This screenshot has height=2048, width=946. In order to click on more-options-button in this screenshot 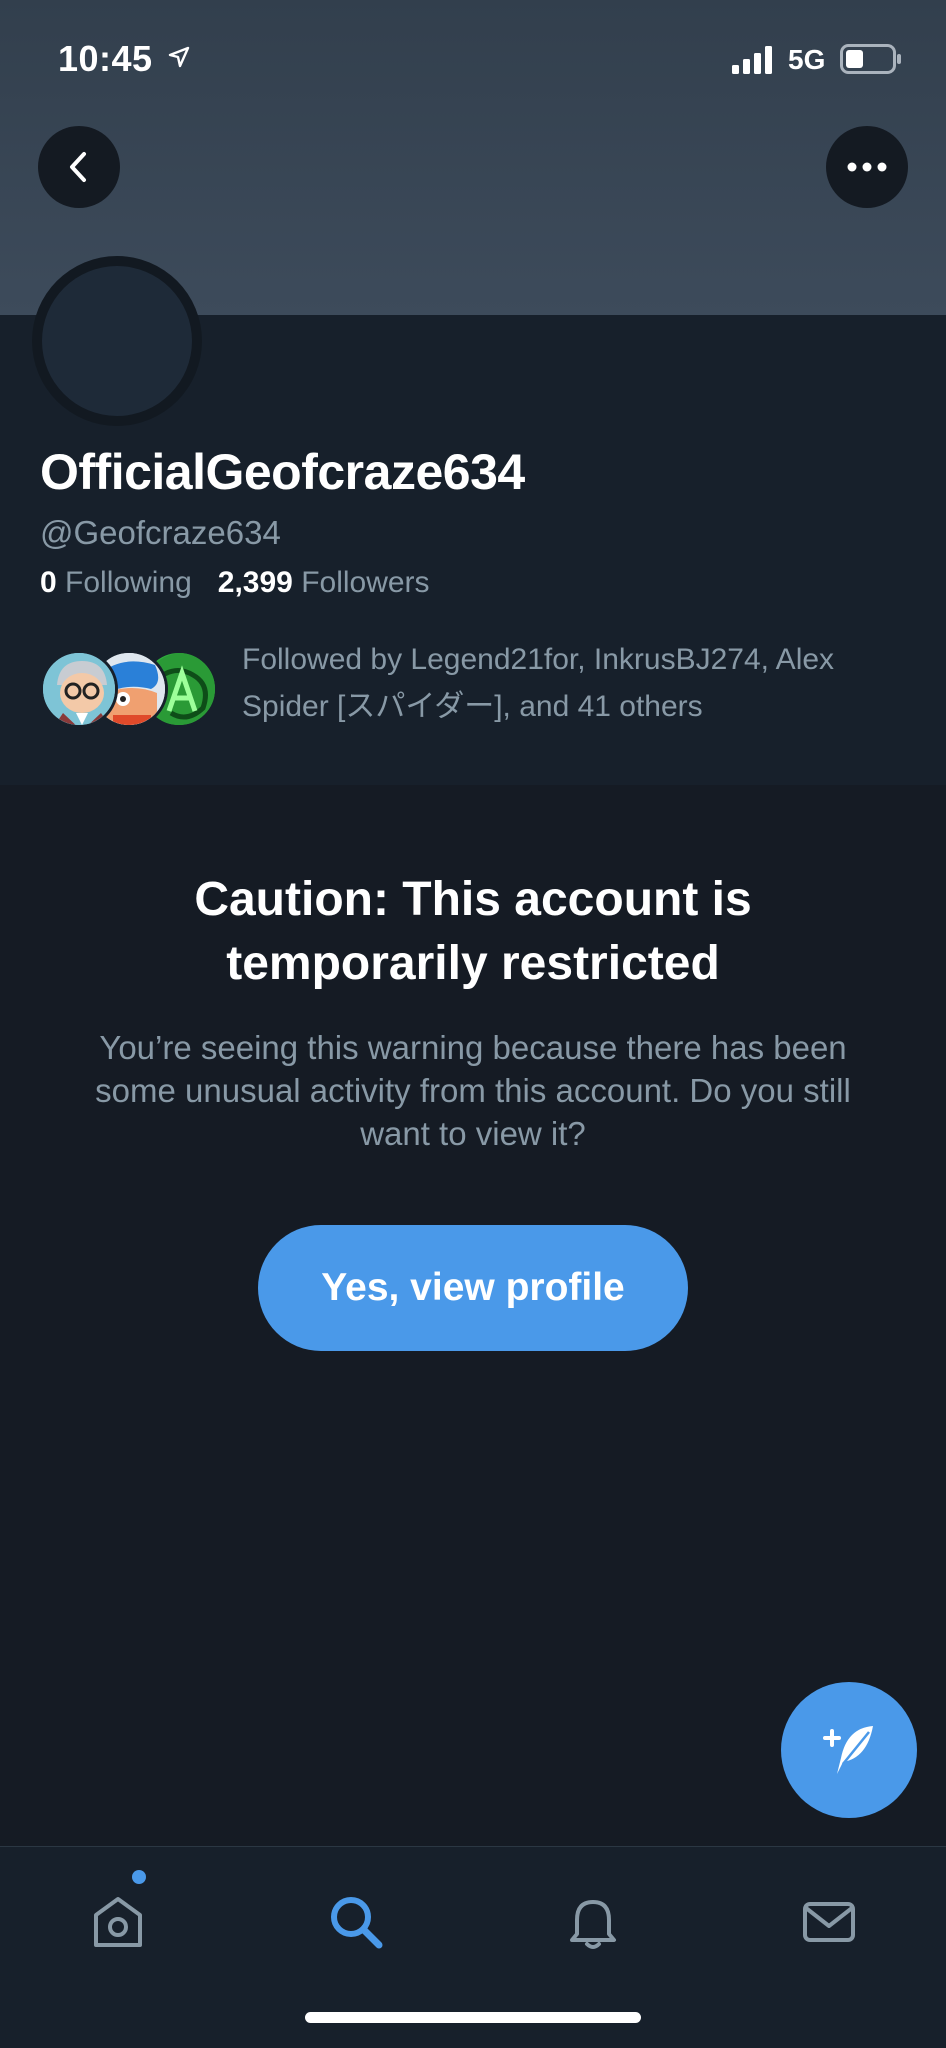, I will do `click(867, 167)`.